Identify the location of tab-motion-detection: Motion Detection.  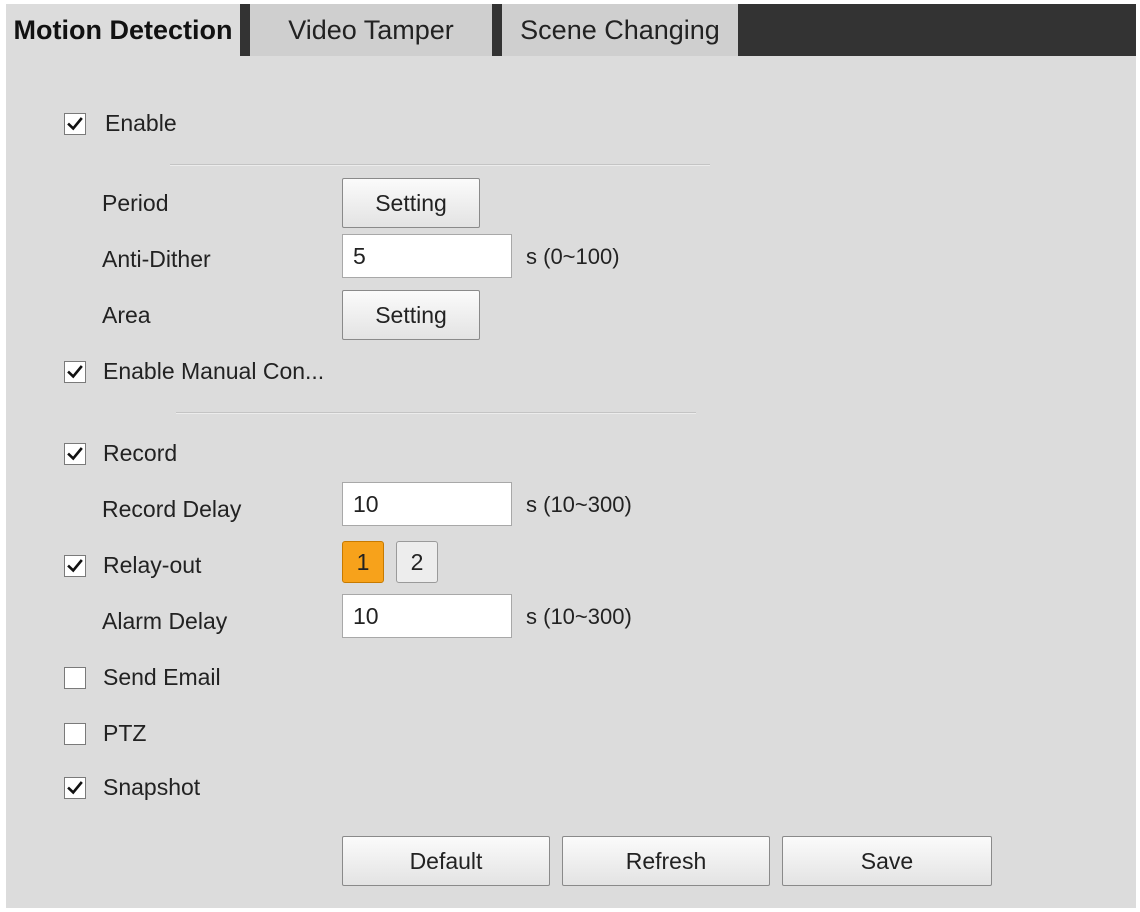
(123, 30).